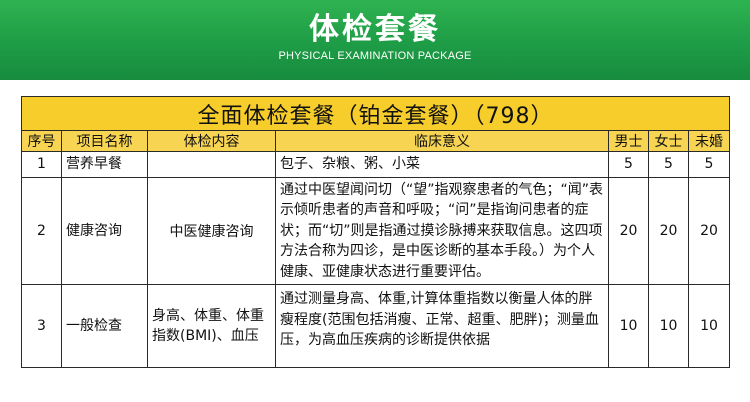 Image resolution: width=750 pixels, height=402 pixels. I want to click on row-price-female: 5, so click(668, 164).